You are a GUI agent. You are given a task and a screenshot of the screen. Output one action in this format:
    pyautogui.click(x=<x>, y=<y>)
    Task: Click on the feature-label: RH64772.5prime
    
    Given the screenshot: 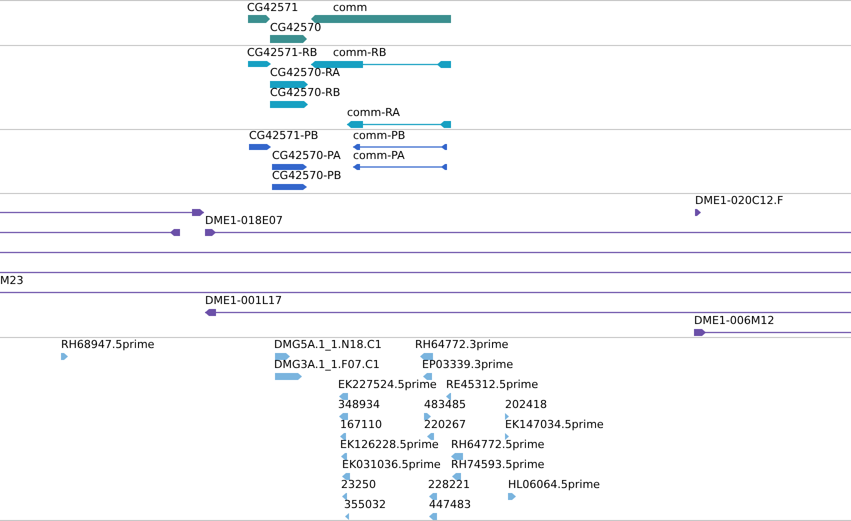 What is the action you would take?
    pyautogui.click(x=497, y=445)
    